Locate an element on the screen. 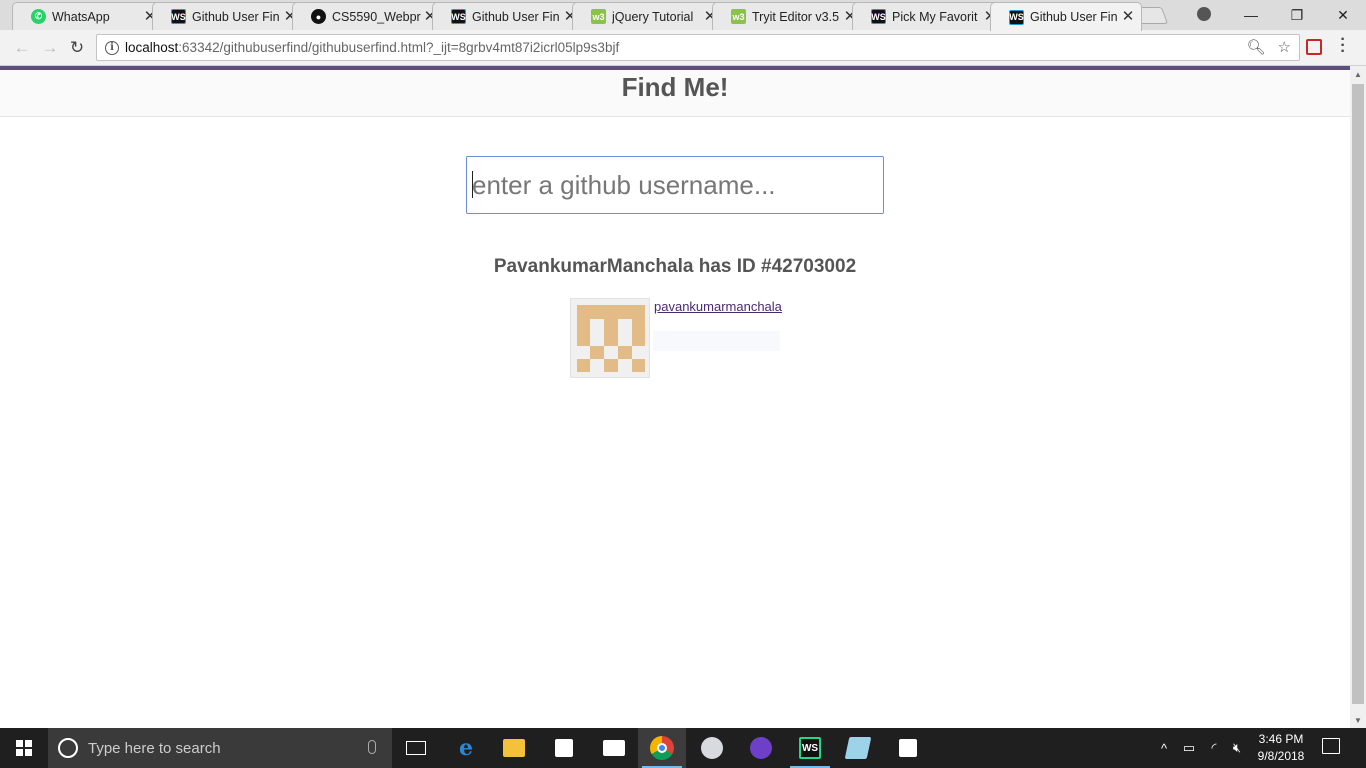 This screenshot has width=1366, height=768. github-desktop-icon is located at coordinates (761, 748).